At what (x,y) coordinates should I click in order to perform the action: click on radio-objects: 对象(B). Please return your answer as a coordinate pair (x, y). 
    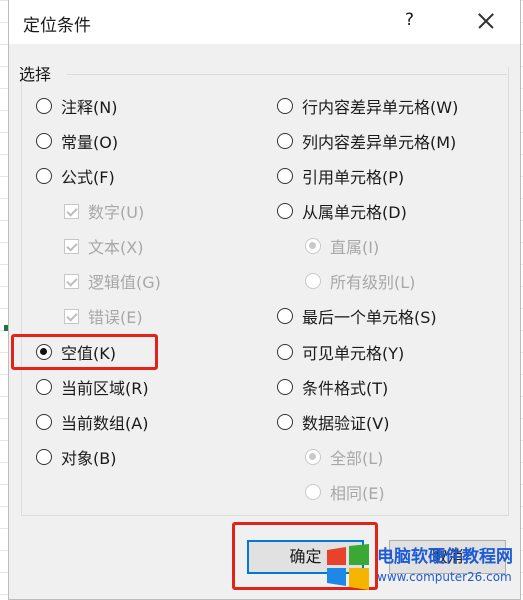
    Looking at the image, I should click on (76, 457).